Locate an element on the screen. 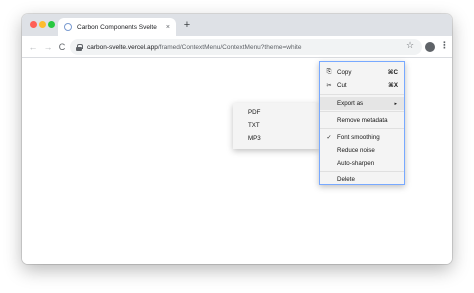 The height and width of the screenshot is (293, 474). tab-strip: Carbon Components Svelte × + is located at coordinates (237, 25).